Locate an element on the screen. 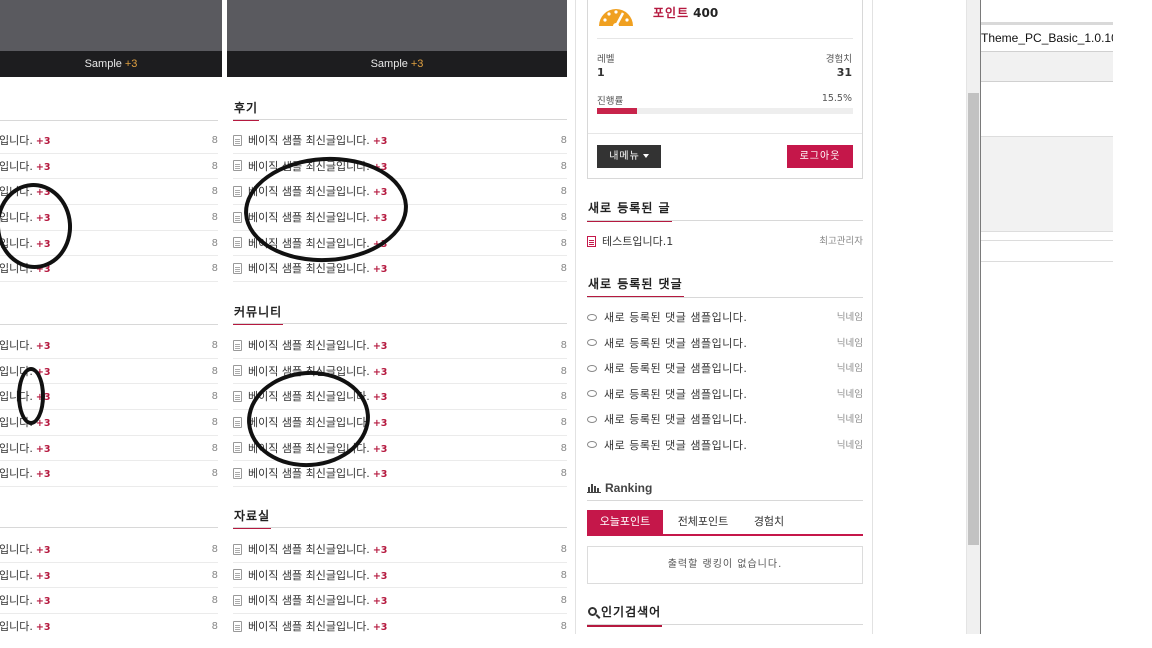  progress-label: 진행률 is located at coordinates (610, 101).